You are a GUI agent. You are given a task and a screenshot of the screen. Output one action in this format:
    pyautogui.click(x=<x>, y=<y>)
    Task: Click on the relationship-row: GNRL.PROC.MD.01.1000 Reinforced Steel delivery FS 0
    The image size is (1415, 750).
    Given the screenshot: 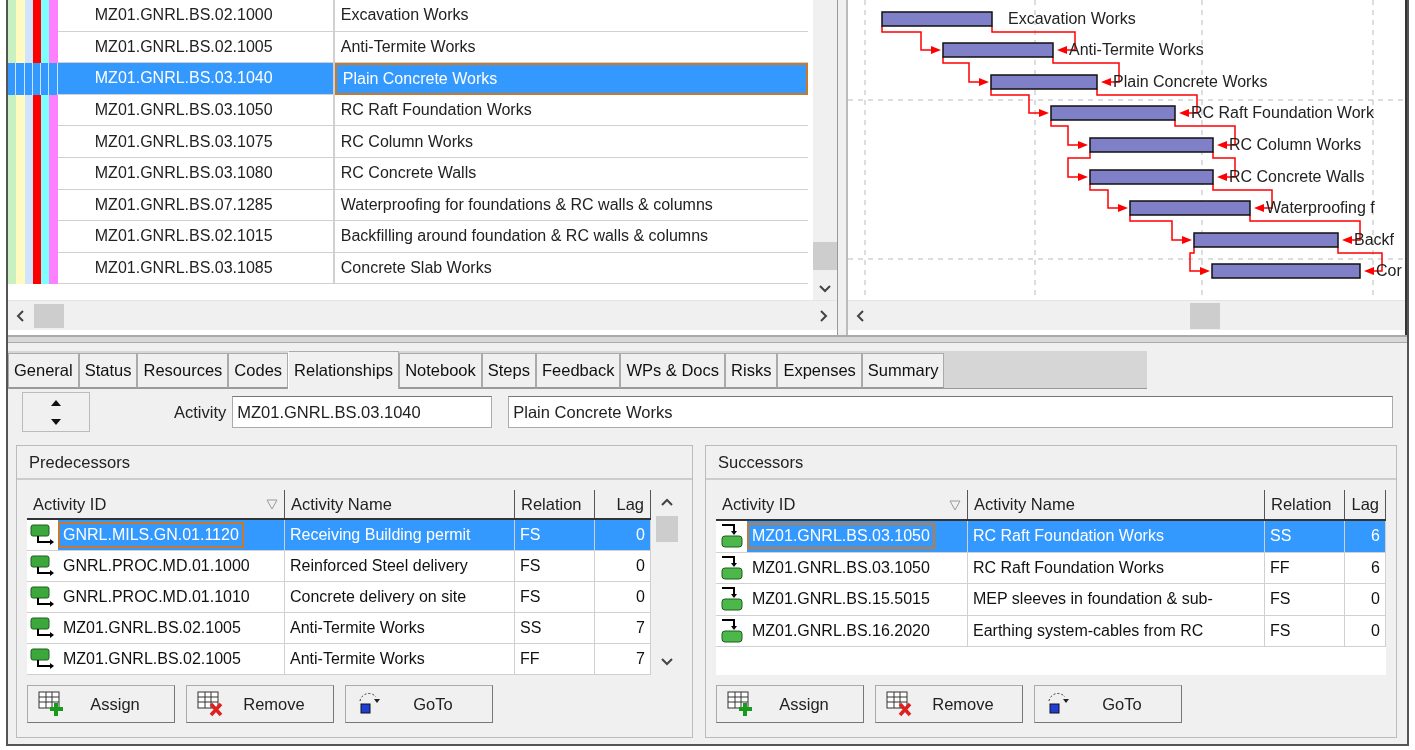 What is the action you would take?
    pyautogui.click(x=339, y=567)
    